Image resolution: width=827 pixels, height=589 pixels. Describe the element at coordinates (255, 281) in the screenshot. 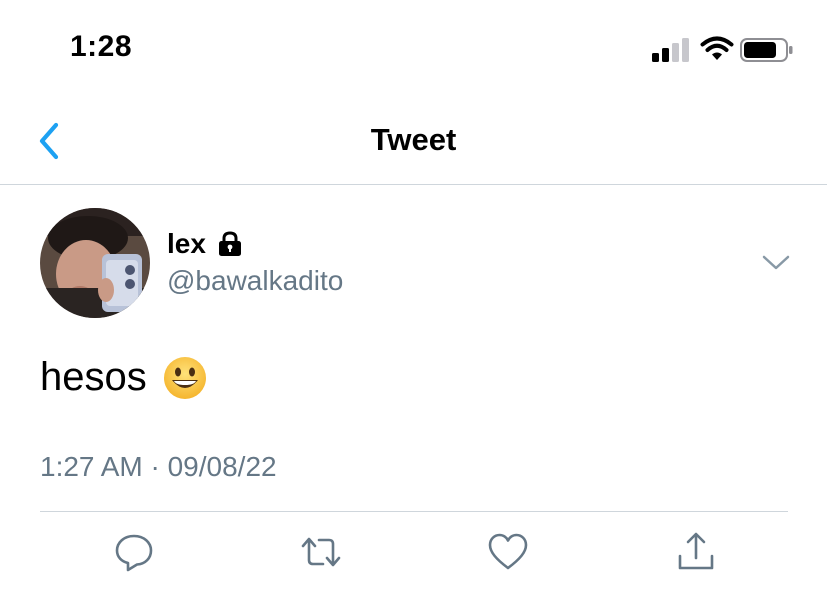

I see `user-handle: @bawalkadito` at that location.